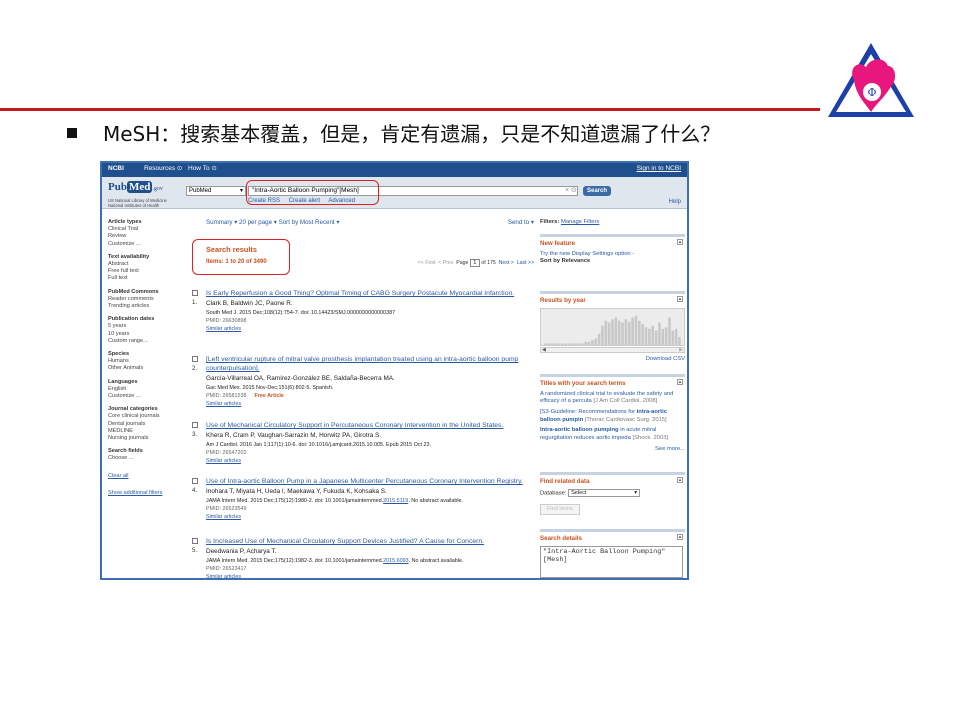 This screenshot has height=720, width=960. What do you see at coordinates (597, 191) in the screenshot?
I see `search-button: Search` at bounding box center [597, 191].